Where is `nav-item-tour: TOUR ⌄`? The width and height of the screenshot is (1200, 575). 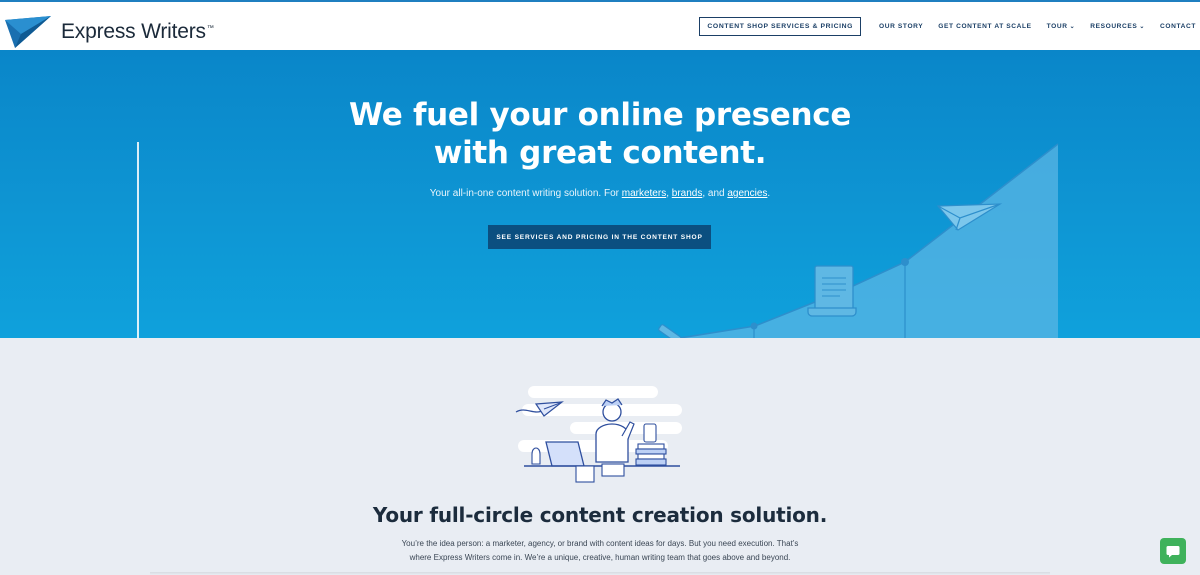 nav-item-tour: TOUR ⌄ is located at coordinates (1061, 26).